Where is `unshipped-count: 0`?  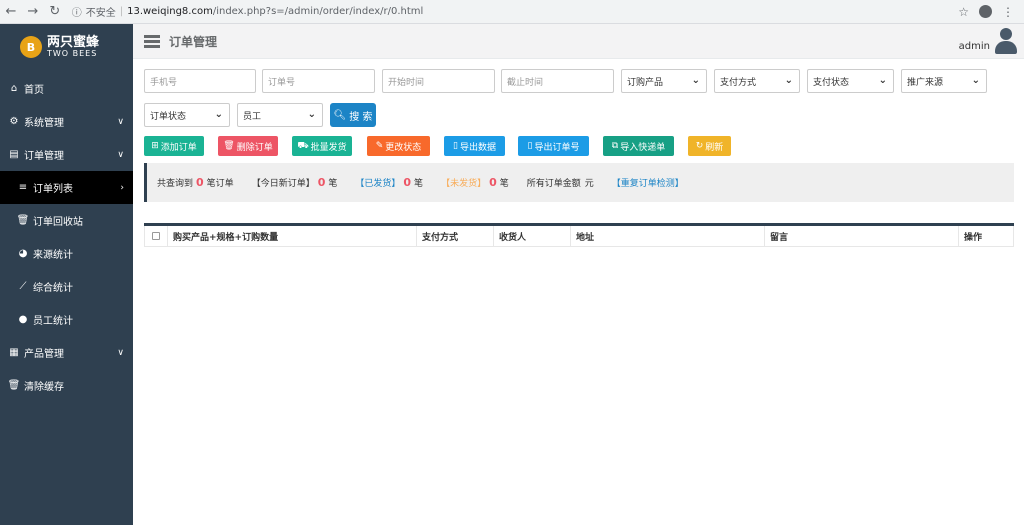
unshipped-count: 0 is located at coordinates (493, 182).